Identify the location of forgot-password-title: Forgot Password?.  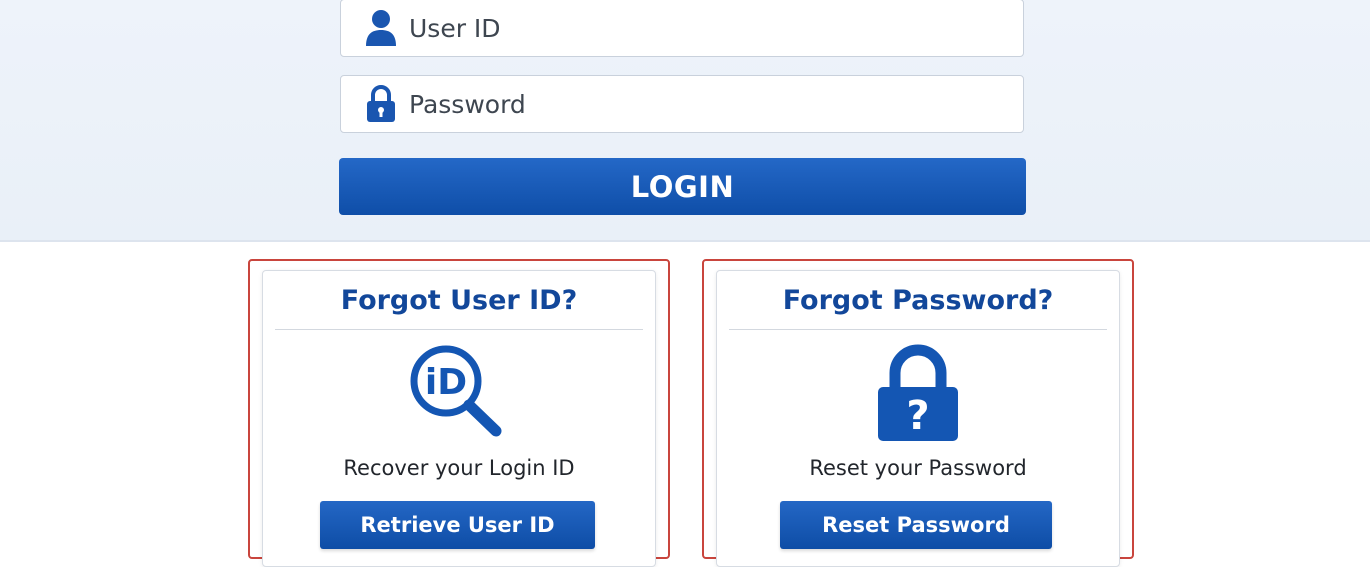
(918, 300).